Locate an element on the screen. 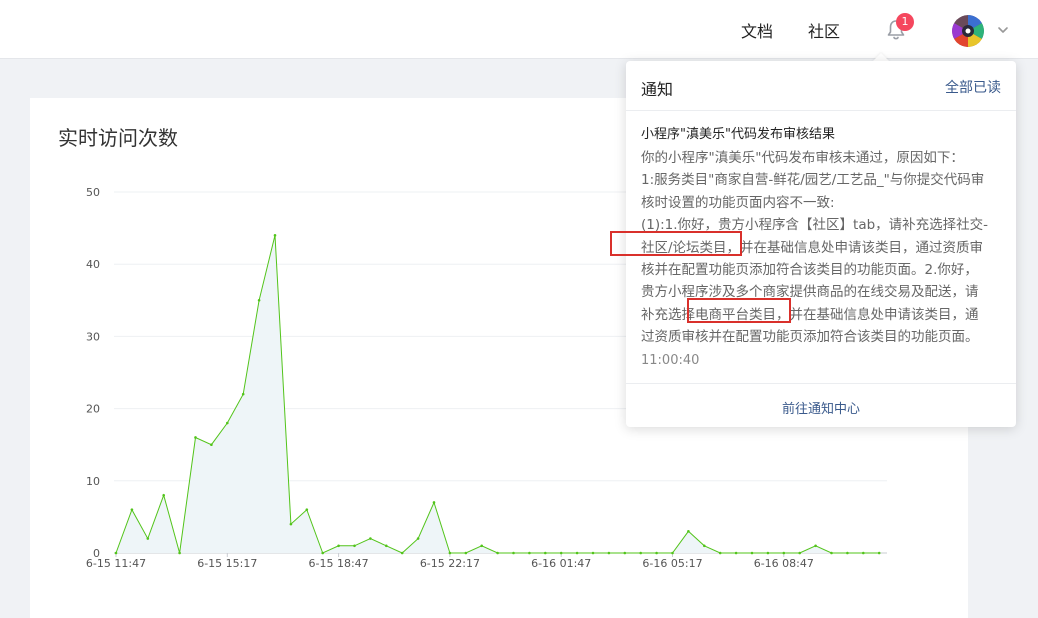  popover-header: 通知 全部已读 is located at coordinates (821, 86).